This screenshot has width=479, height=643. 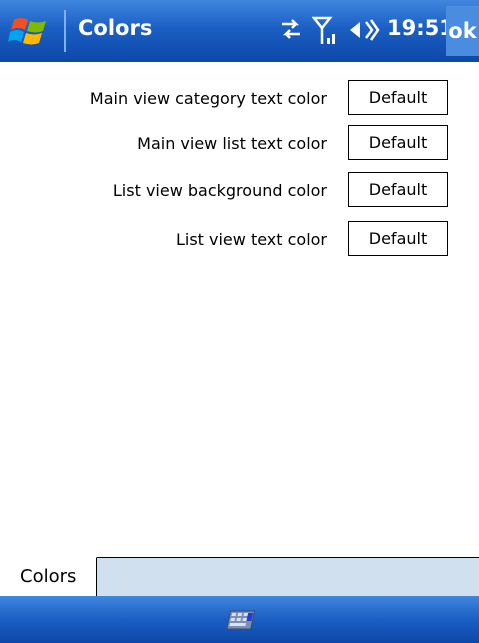 I want to click on setting-row: Main view category text color Default, so click(x=239, y=98).